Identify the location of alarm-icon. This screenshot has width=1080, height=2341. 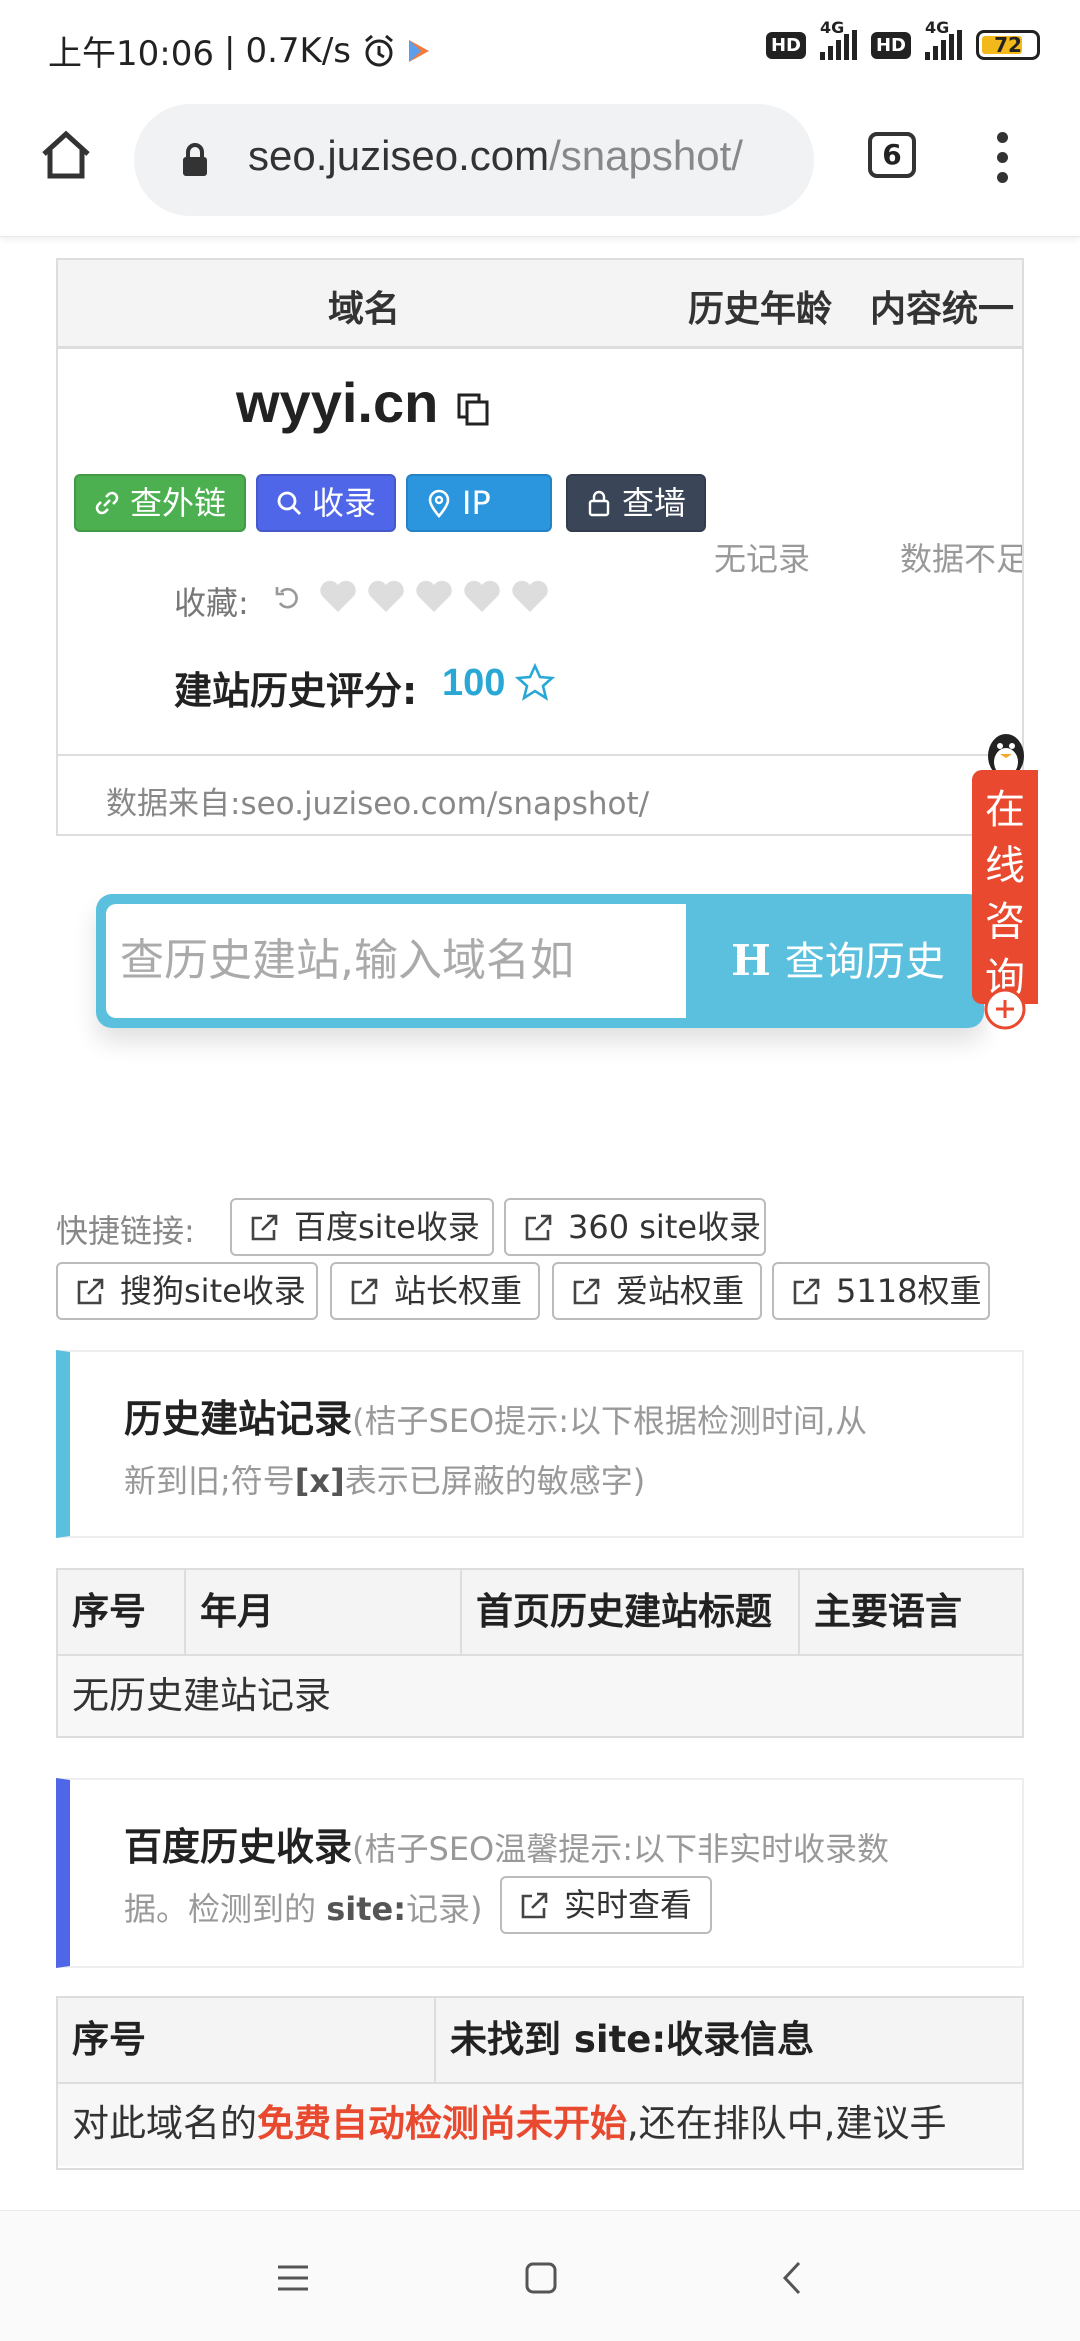
(379, 50).